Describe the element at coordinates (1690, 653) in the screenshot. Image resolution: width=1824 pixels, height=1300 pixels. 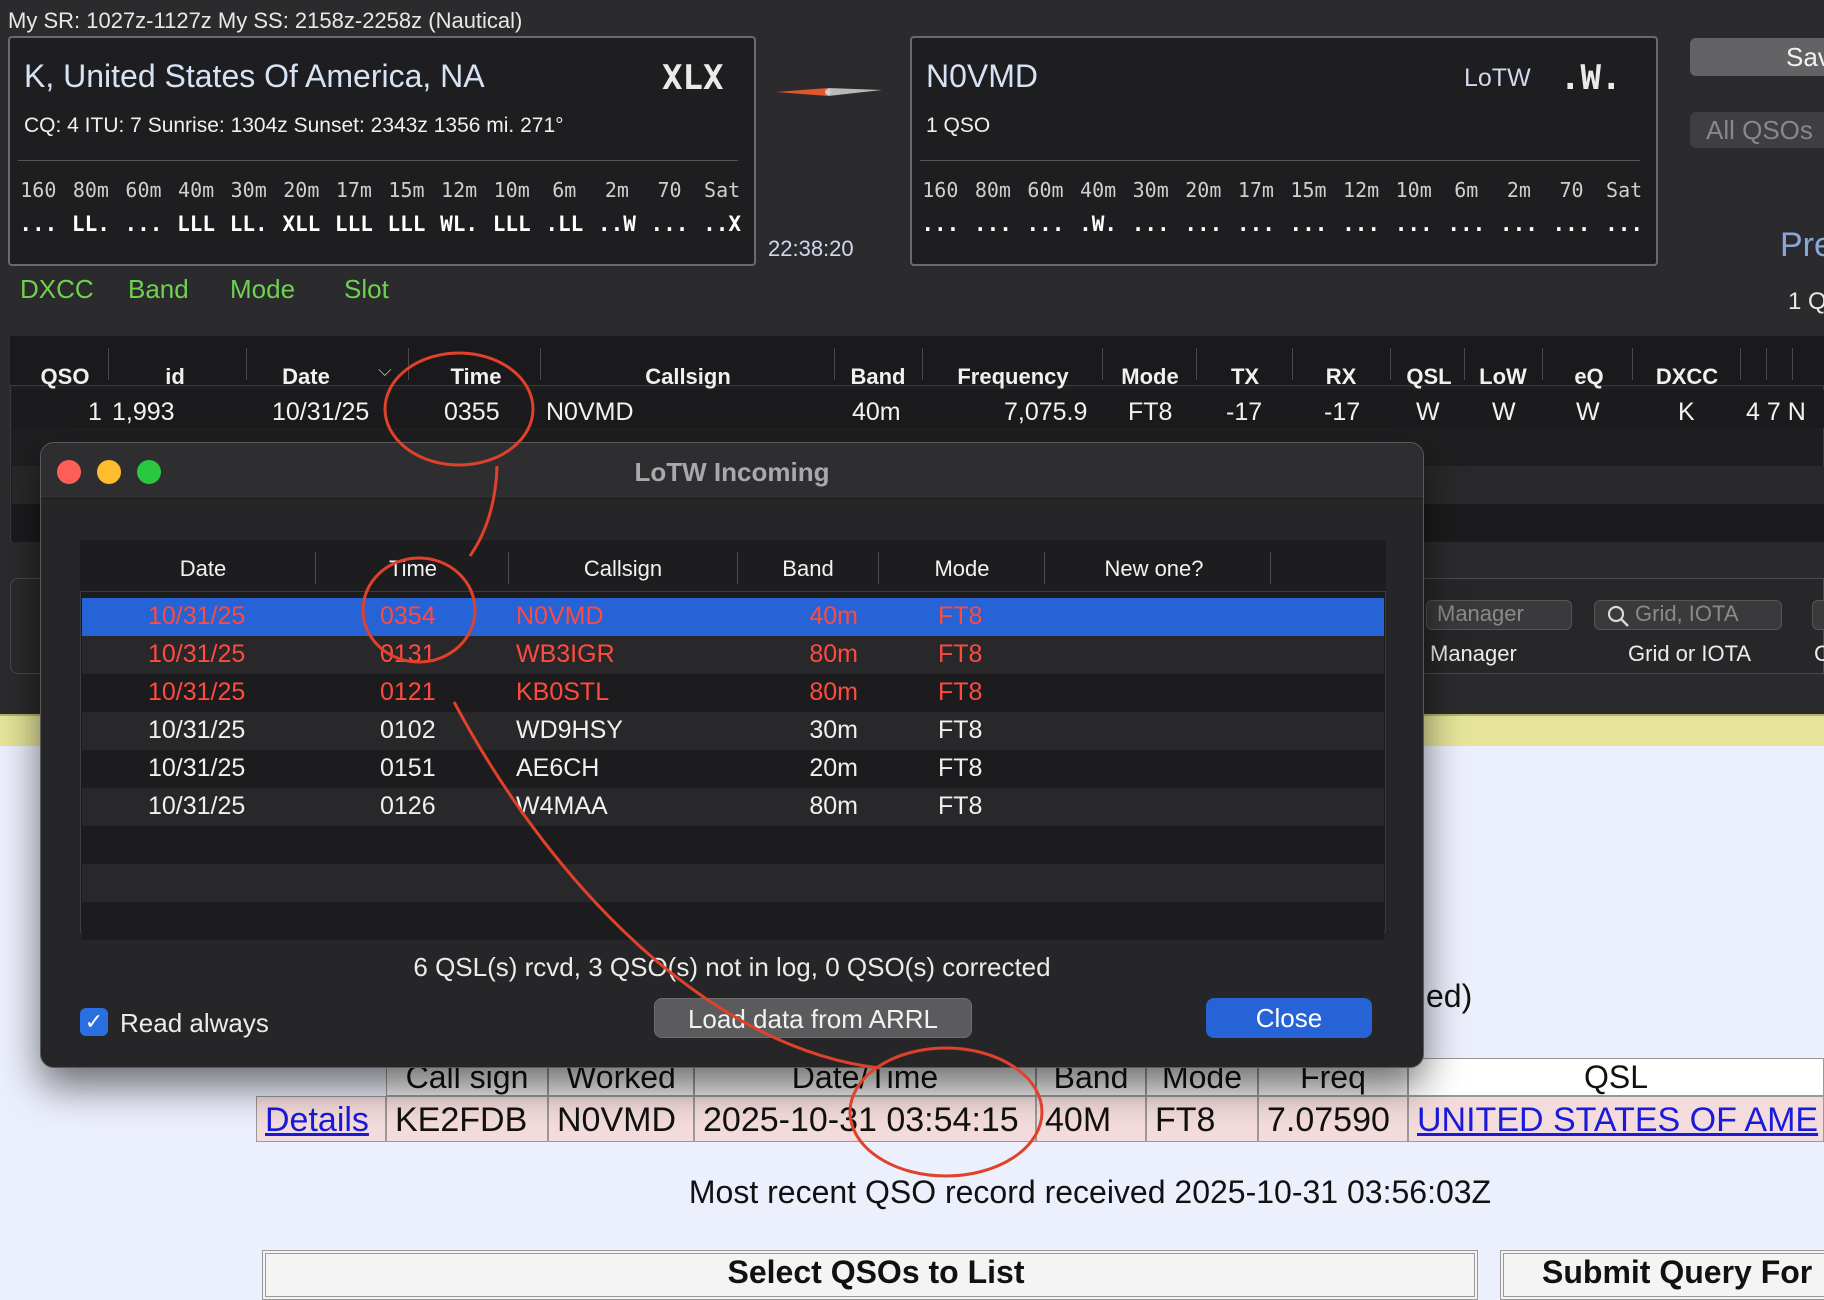
I see `grid-iota-label: Grid or IOTA` at that location.